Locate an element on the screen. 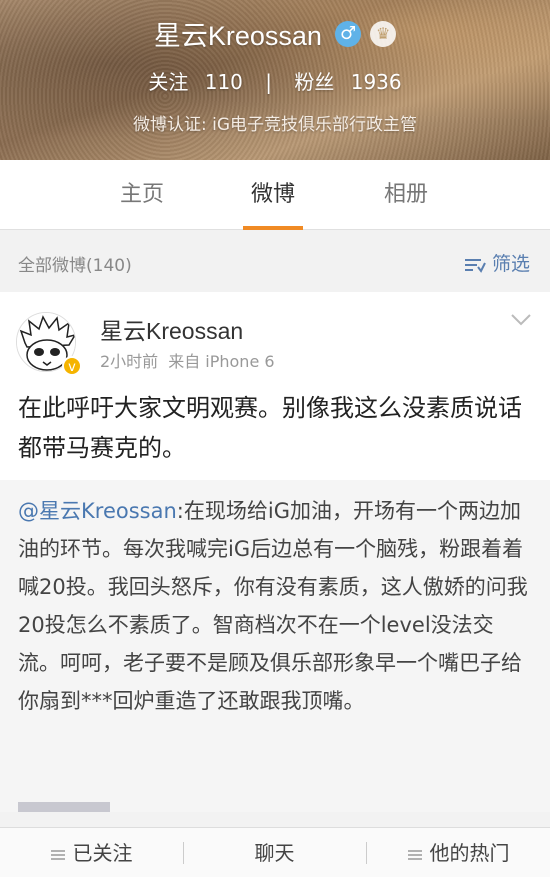 The width and height of the screenshot is (550, 877). tab-album: 相册 is located at coordinates (406, 195).